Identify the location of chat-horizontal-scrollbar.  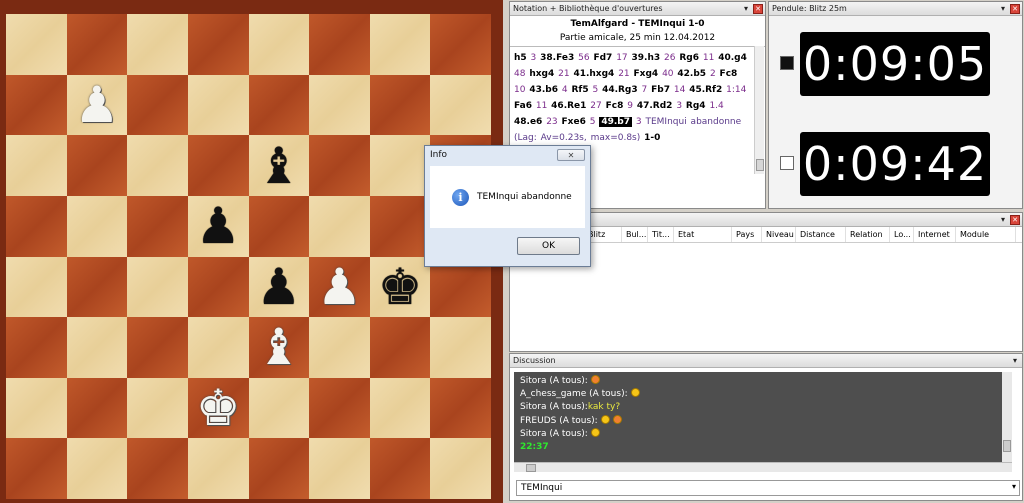
(763, 467).